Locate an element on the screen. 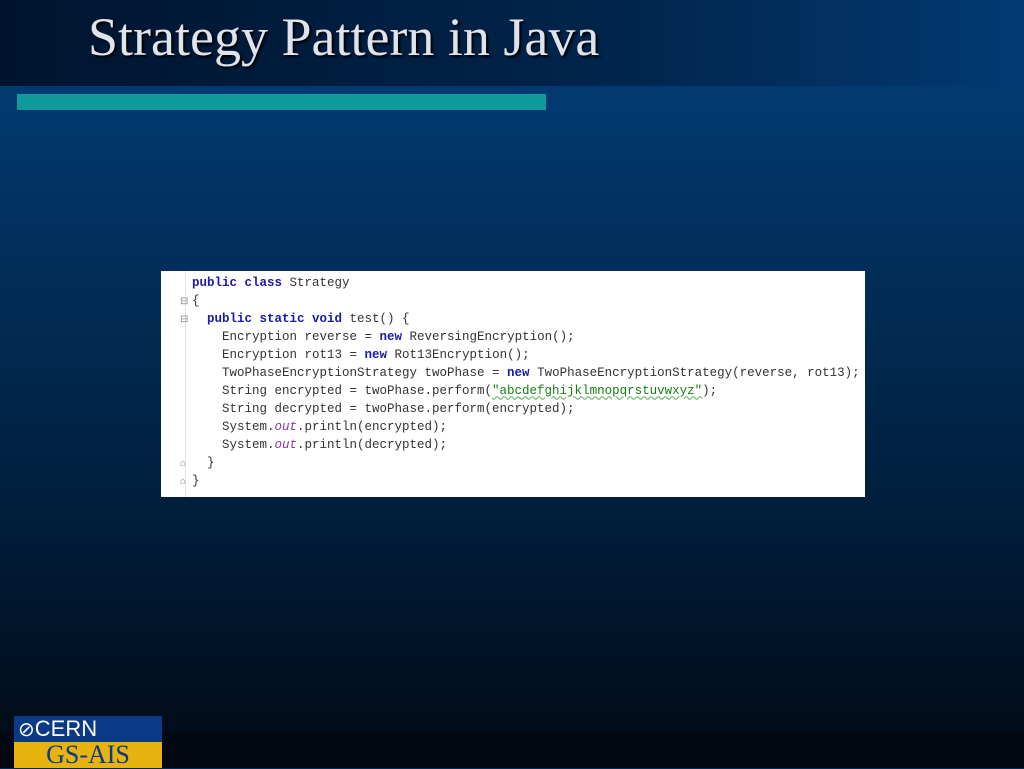 This screenshot has height=769, width=1024. code-line: public class Strategy is located at coordinates (271, 283).